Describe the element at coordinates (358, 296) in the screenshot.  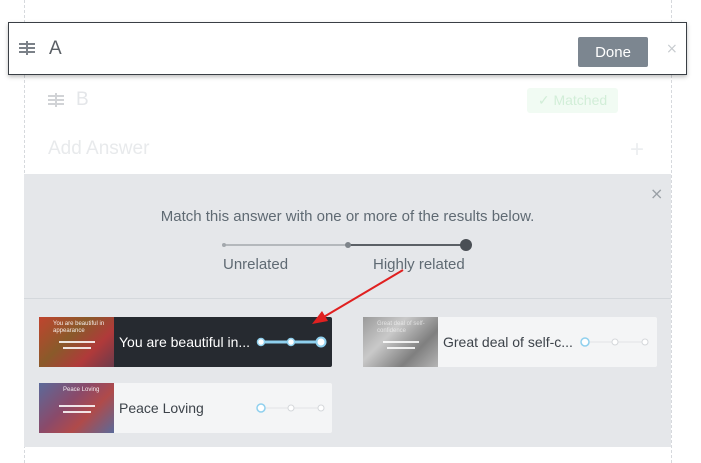
I see `annotation-arrow` at that location.